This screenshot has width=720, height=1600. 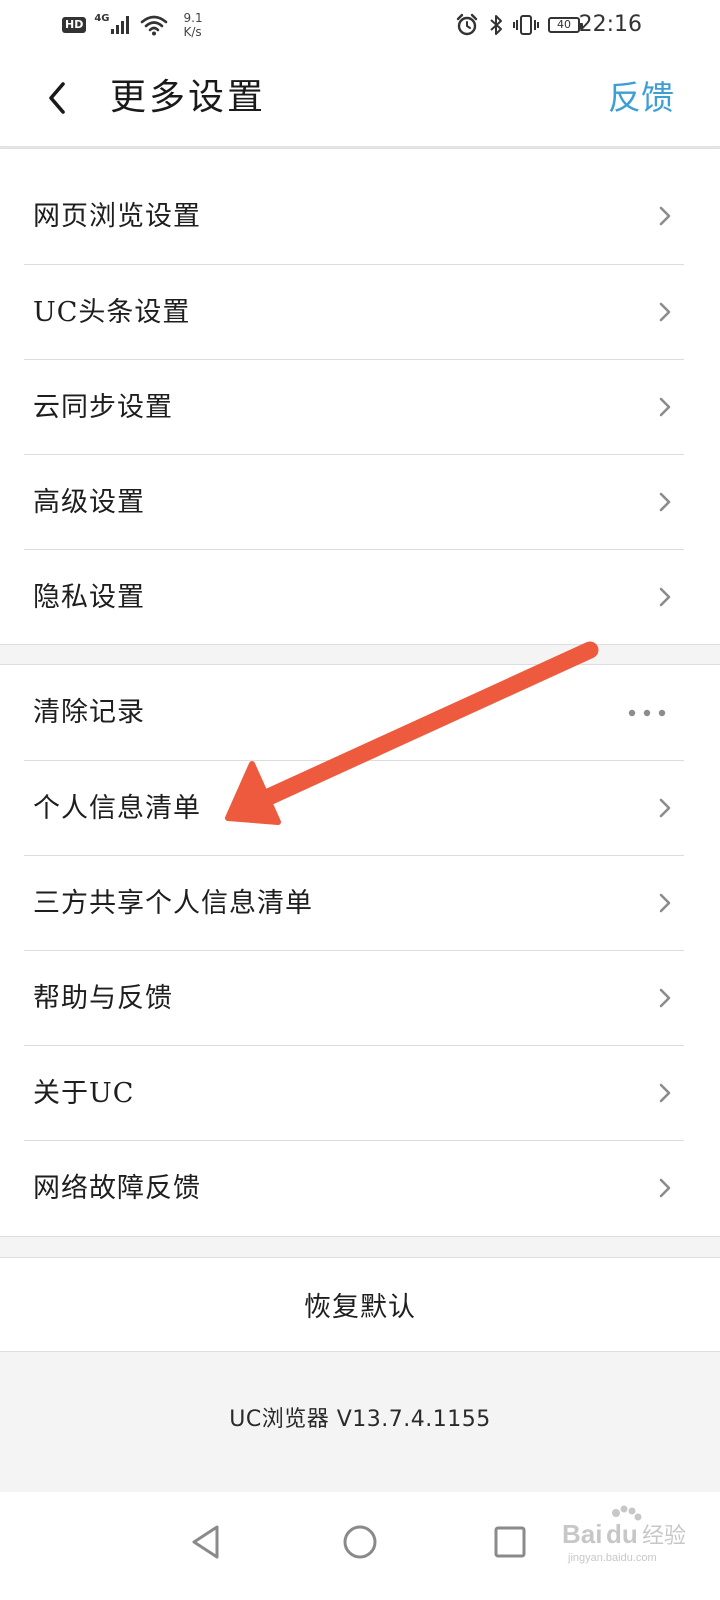 I want to click on signal-icon, so click(x=119, y=25).